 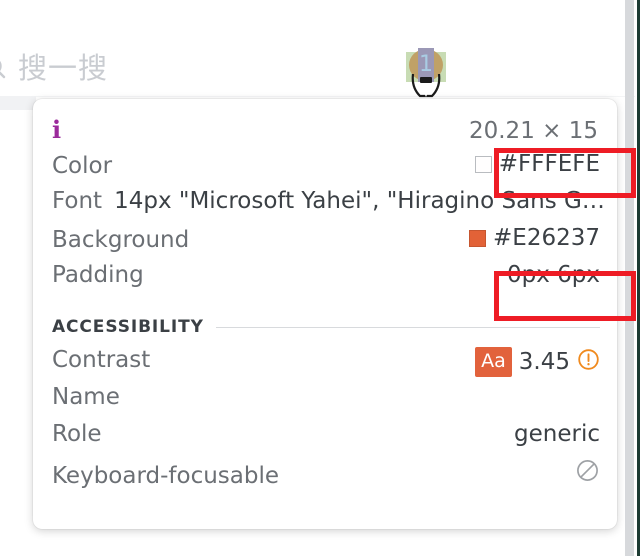 What do you see at coordinates (166, 476) in the screenshot?
I see `accessibility-label-keyboard-focusable: Keyboard-focusable` at bounding box center [166, 476].